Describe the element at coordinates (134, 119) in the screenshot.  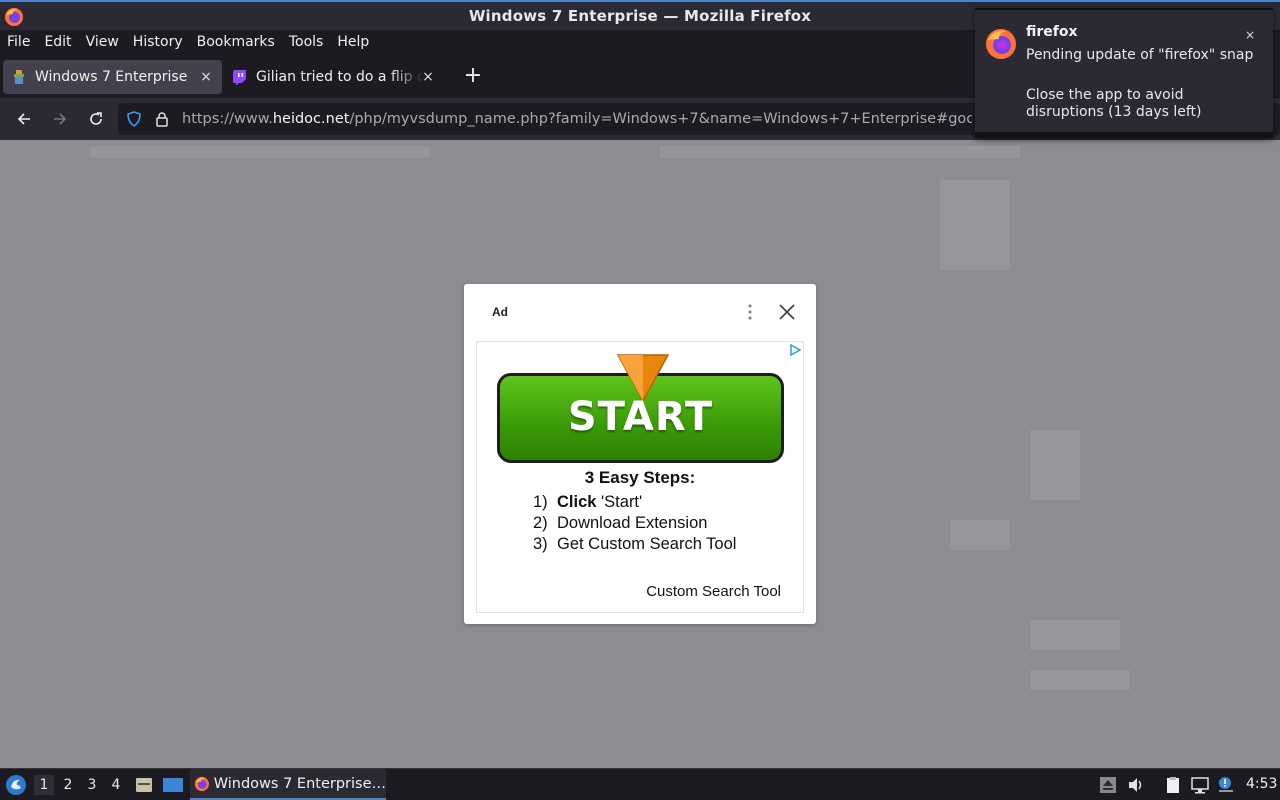
I see `tracking-protection-shield-icon` at that location.